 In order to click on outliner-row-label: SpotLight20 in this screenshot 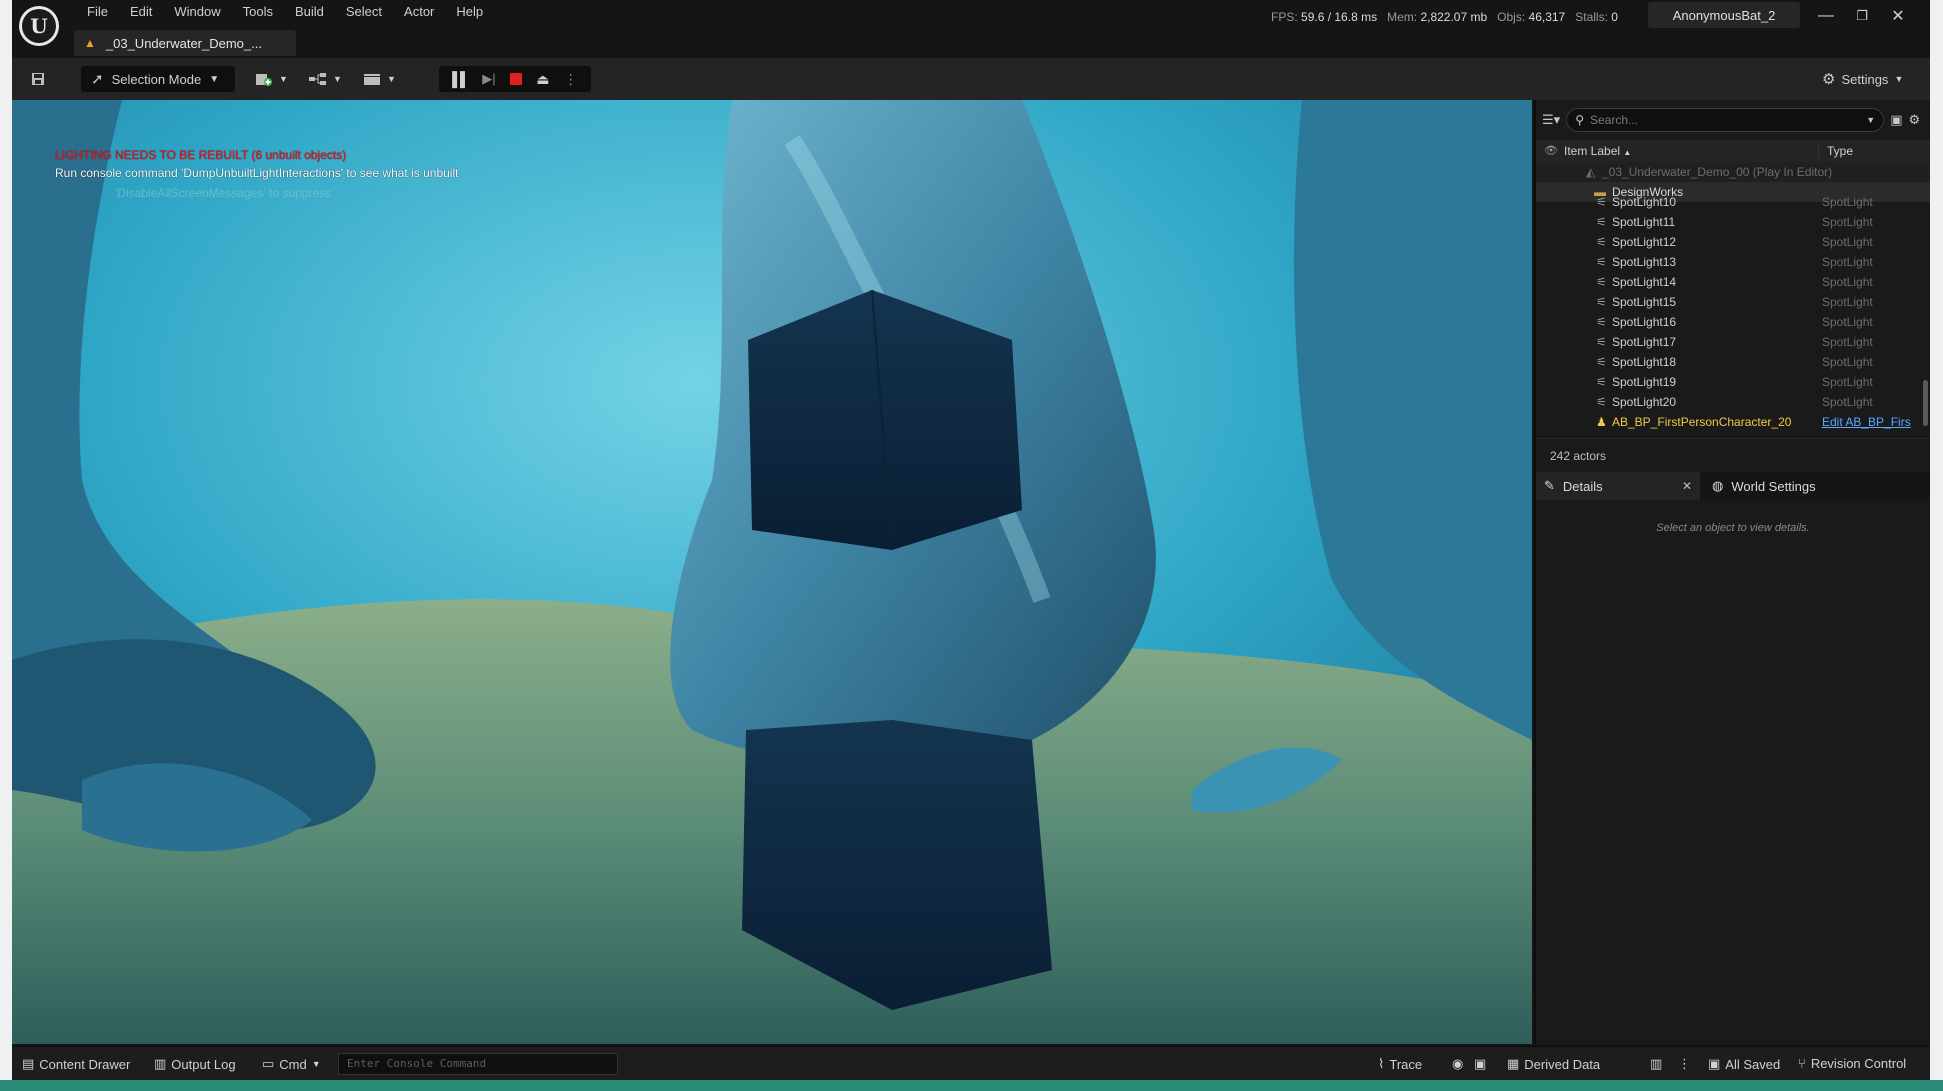, I will do `click(1644, 402)`.